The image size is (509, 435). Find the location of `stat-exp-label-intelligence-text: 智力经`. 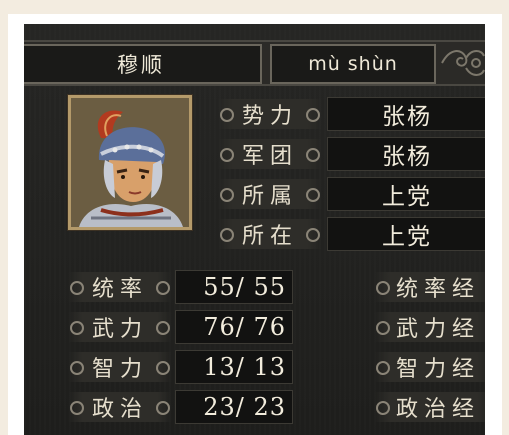

stat-exp-label-intelligence-text: 智力经 is located at coordinates (438, 369).